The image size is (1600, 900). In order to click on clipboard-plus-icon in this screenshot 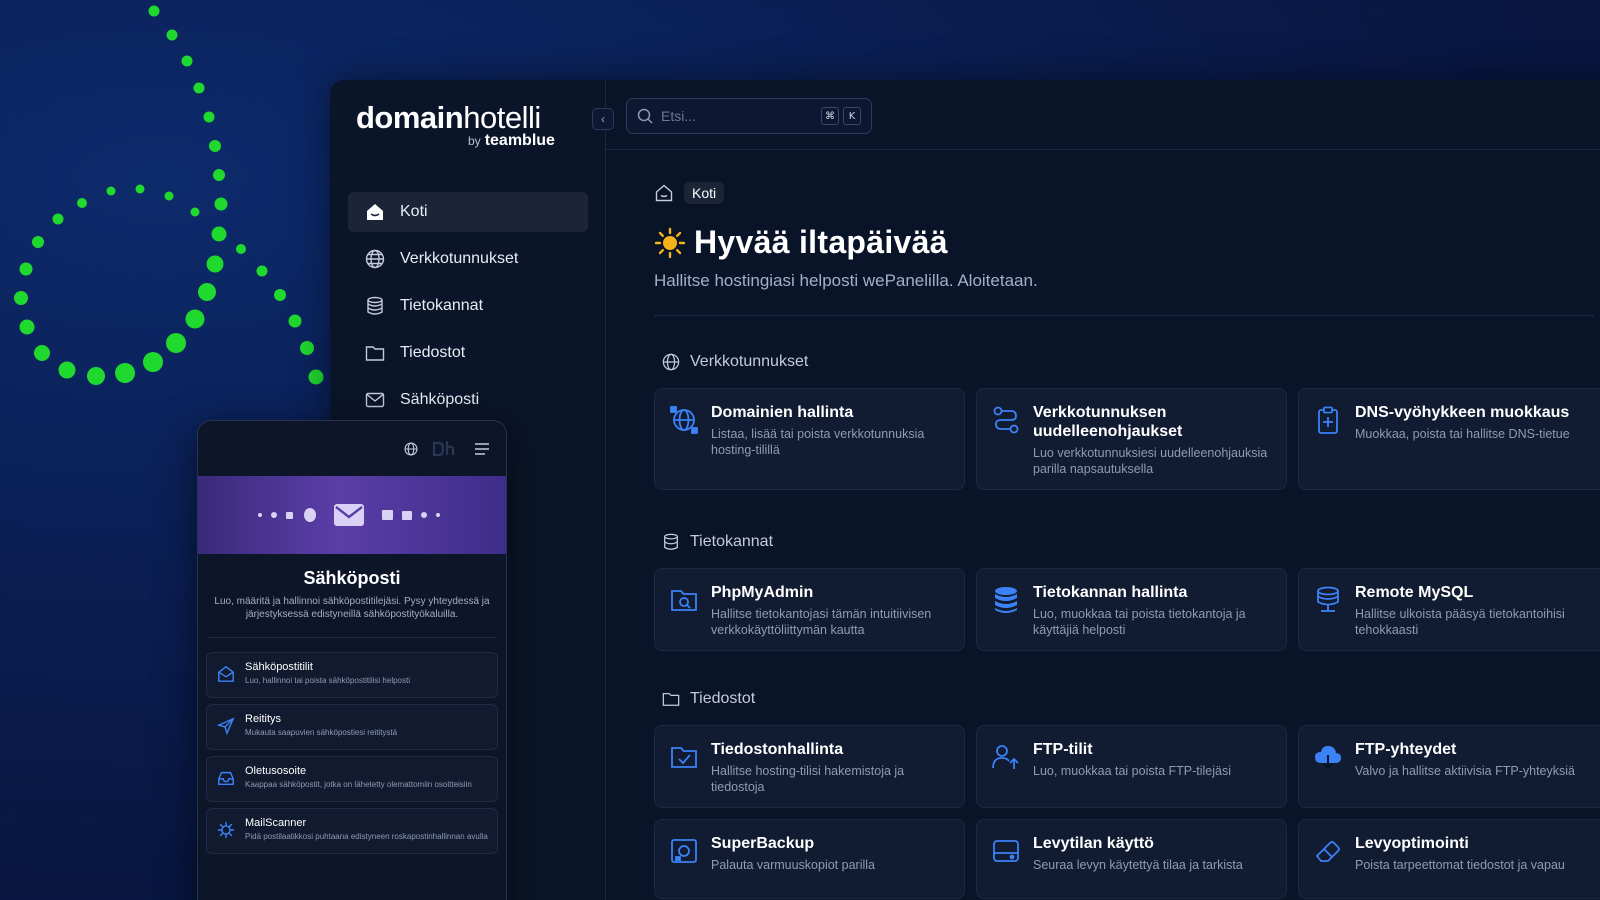, I will do `click(1328, 420)`.